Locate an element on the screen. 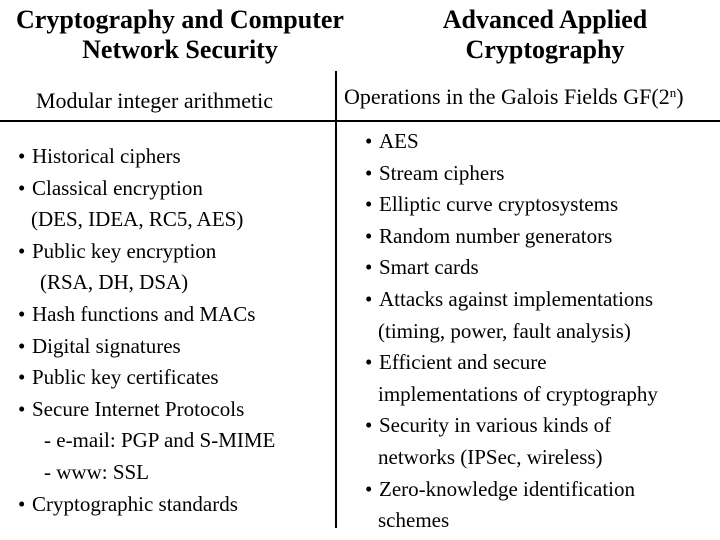  list-item-text: Classical encryption is located at coordinates (117, 187).